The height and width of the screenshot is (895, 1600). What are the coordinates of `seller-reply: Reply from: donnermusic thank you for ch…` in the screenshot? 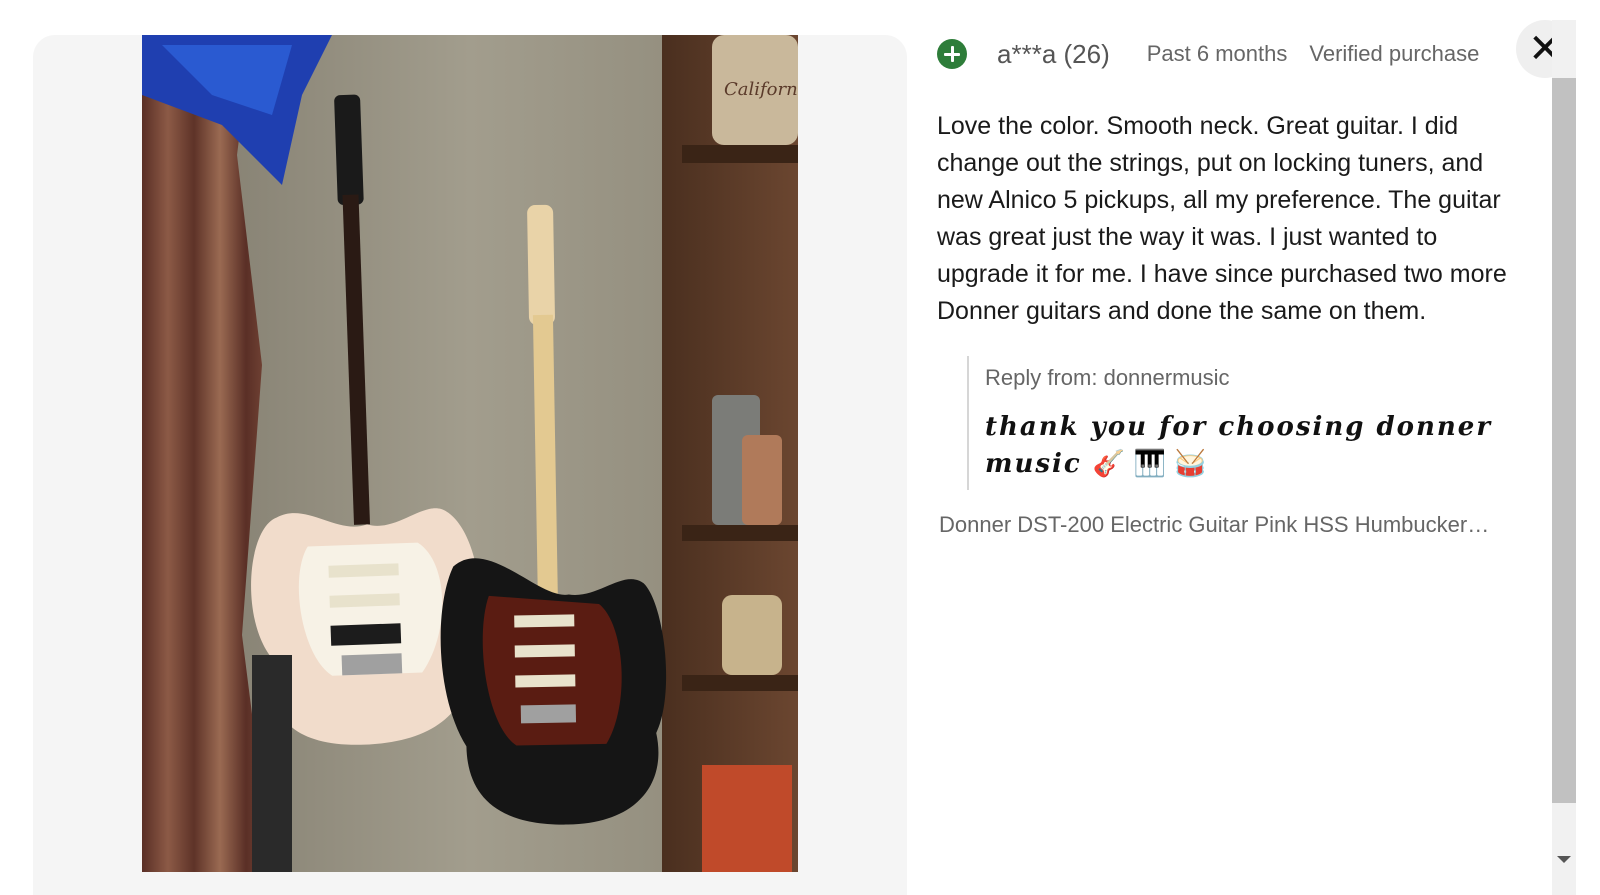 It's located at (1237, 423).